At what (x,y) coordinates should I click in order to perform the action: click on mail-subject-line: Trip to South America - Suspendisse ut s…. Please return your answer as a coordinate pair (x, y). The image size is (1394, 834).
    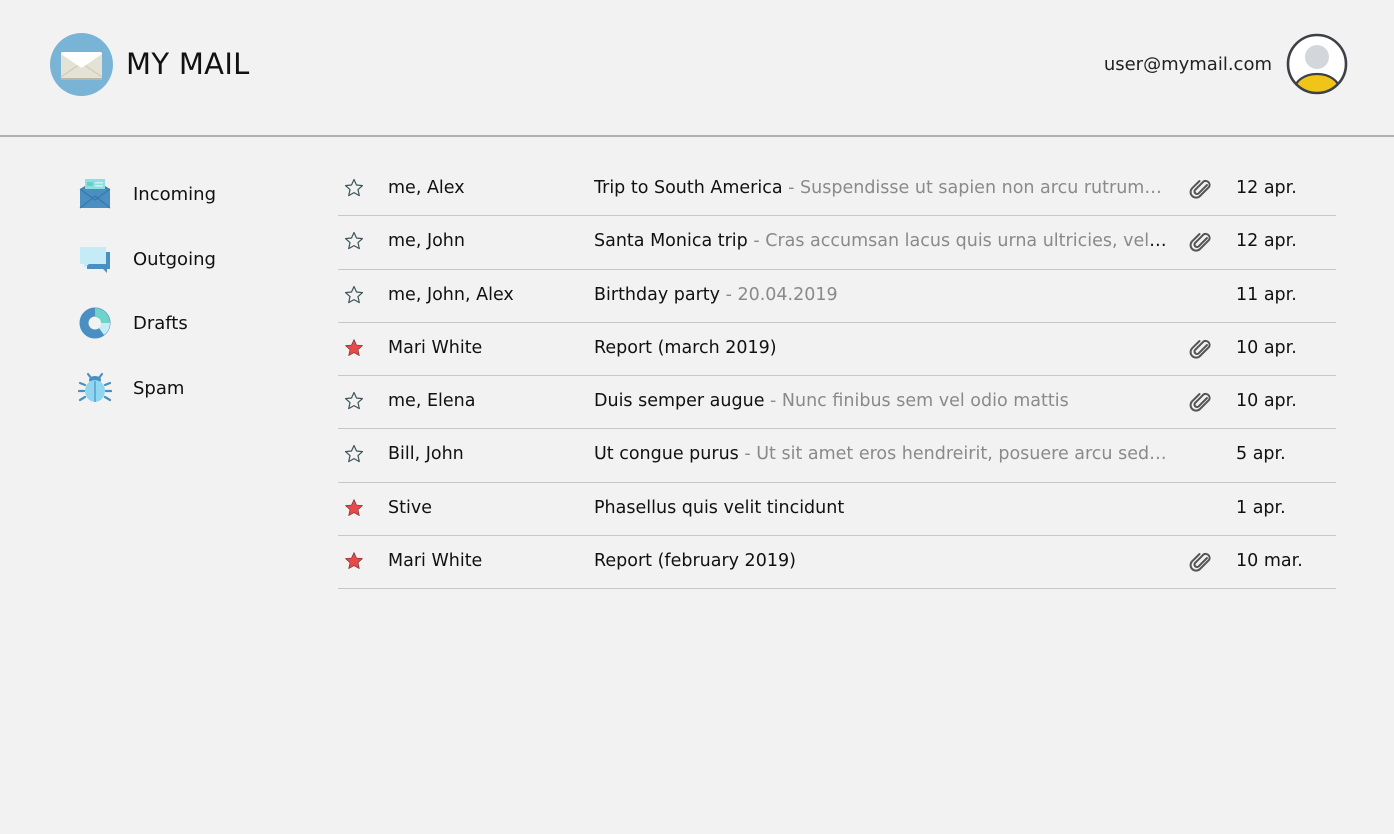
    Looking at the image, I should click on (881, 188).